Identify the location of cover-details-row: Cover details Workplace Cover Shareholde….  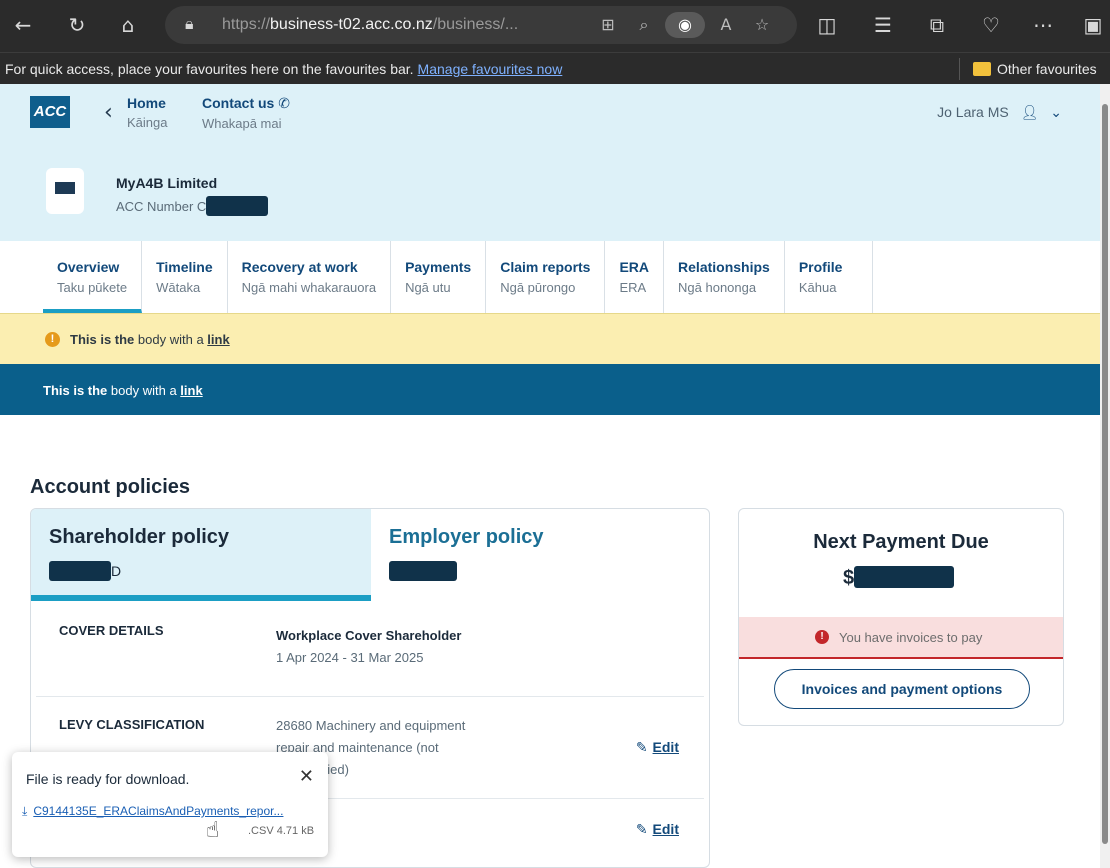
(370, 653).